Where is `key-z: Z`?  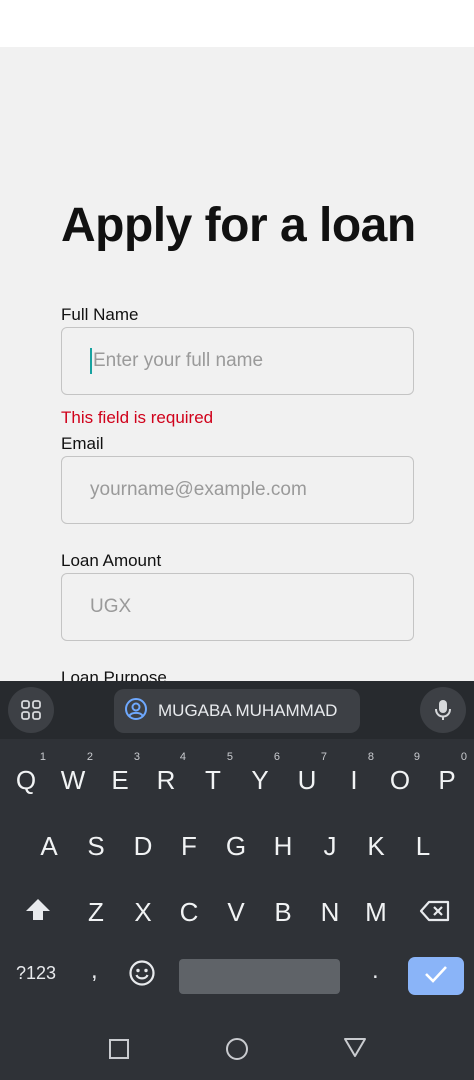 key-z: Z is located at coordinates (96, 912).